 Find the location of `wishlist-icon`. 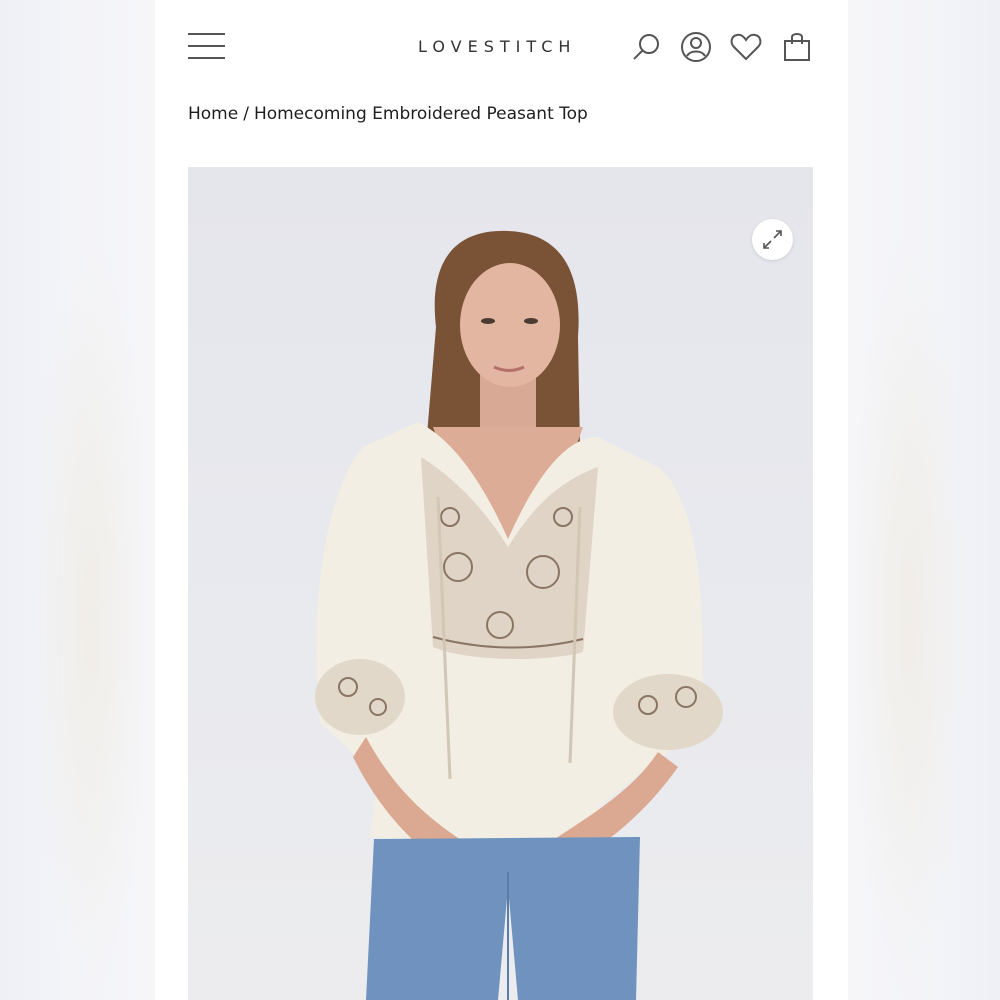

wishlist-icon is located at coordinates (746, 47).